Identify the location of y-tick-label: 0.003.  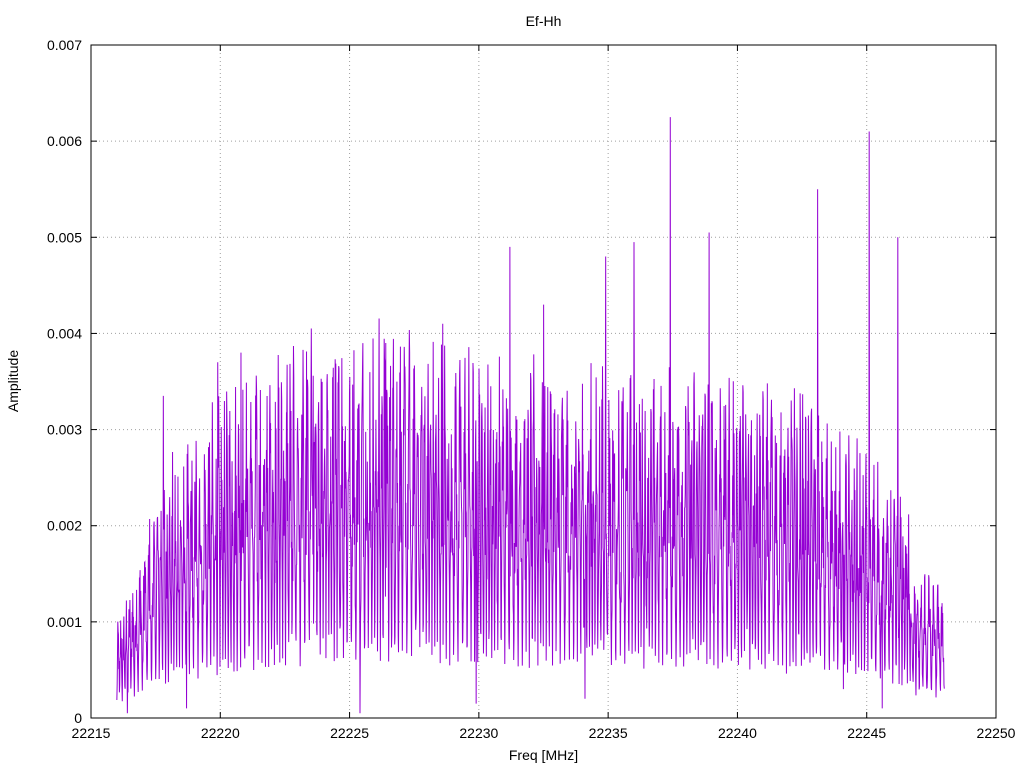
(64, 430).